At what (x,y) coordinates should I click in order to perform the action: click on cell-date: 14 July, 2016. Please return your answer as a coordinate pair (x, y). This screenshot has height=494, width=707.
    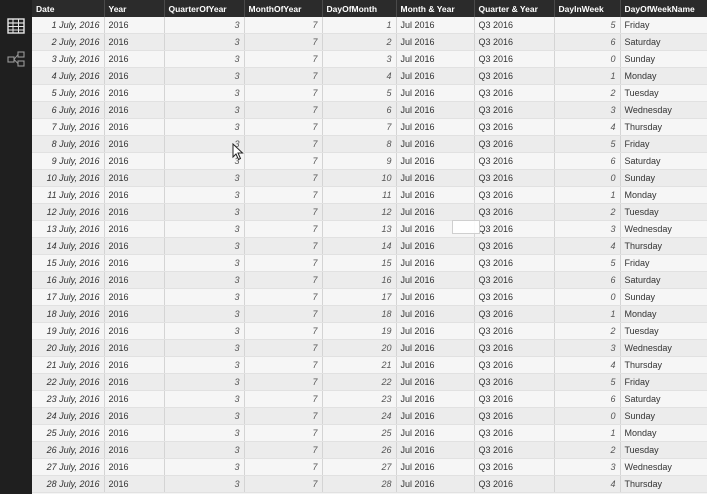
    Looking at the image, I should click on (68, 246).